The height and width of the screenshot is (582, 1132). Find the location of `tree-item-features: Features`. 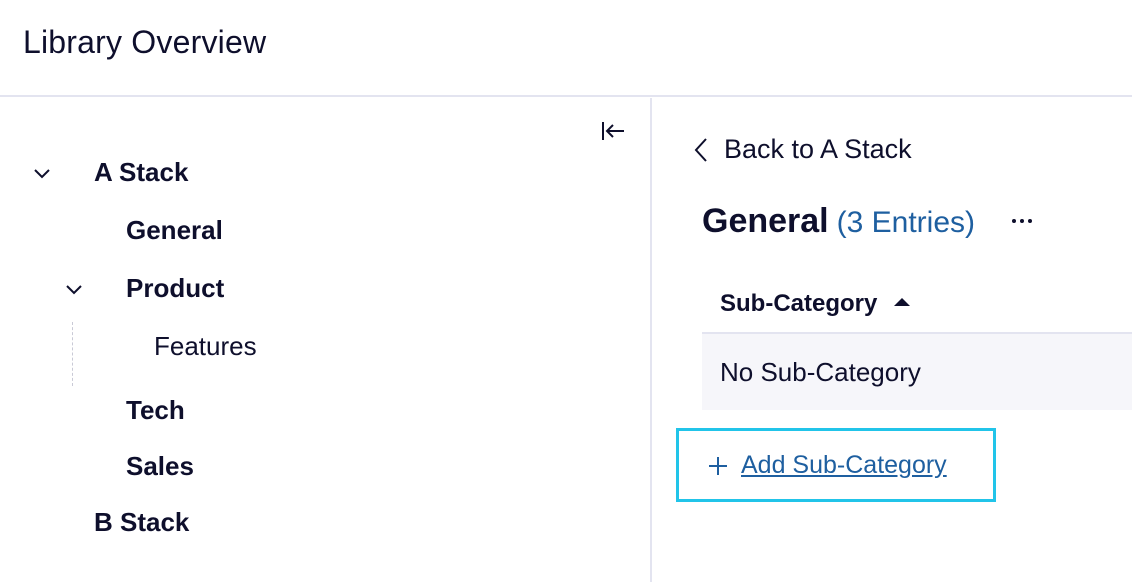

tree-item-features: Features is located at coordinates (205, 346).